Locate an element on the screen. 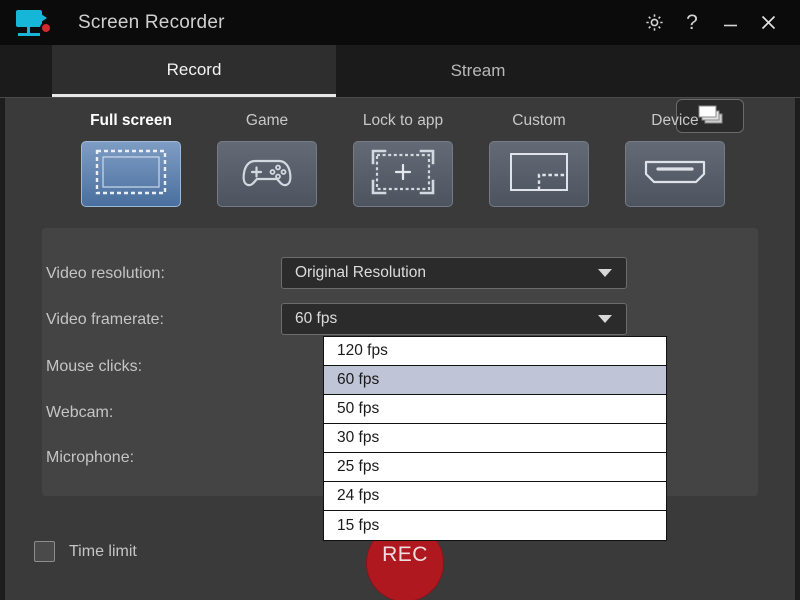  close-icon is located at coordinates (768, 23).